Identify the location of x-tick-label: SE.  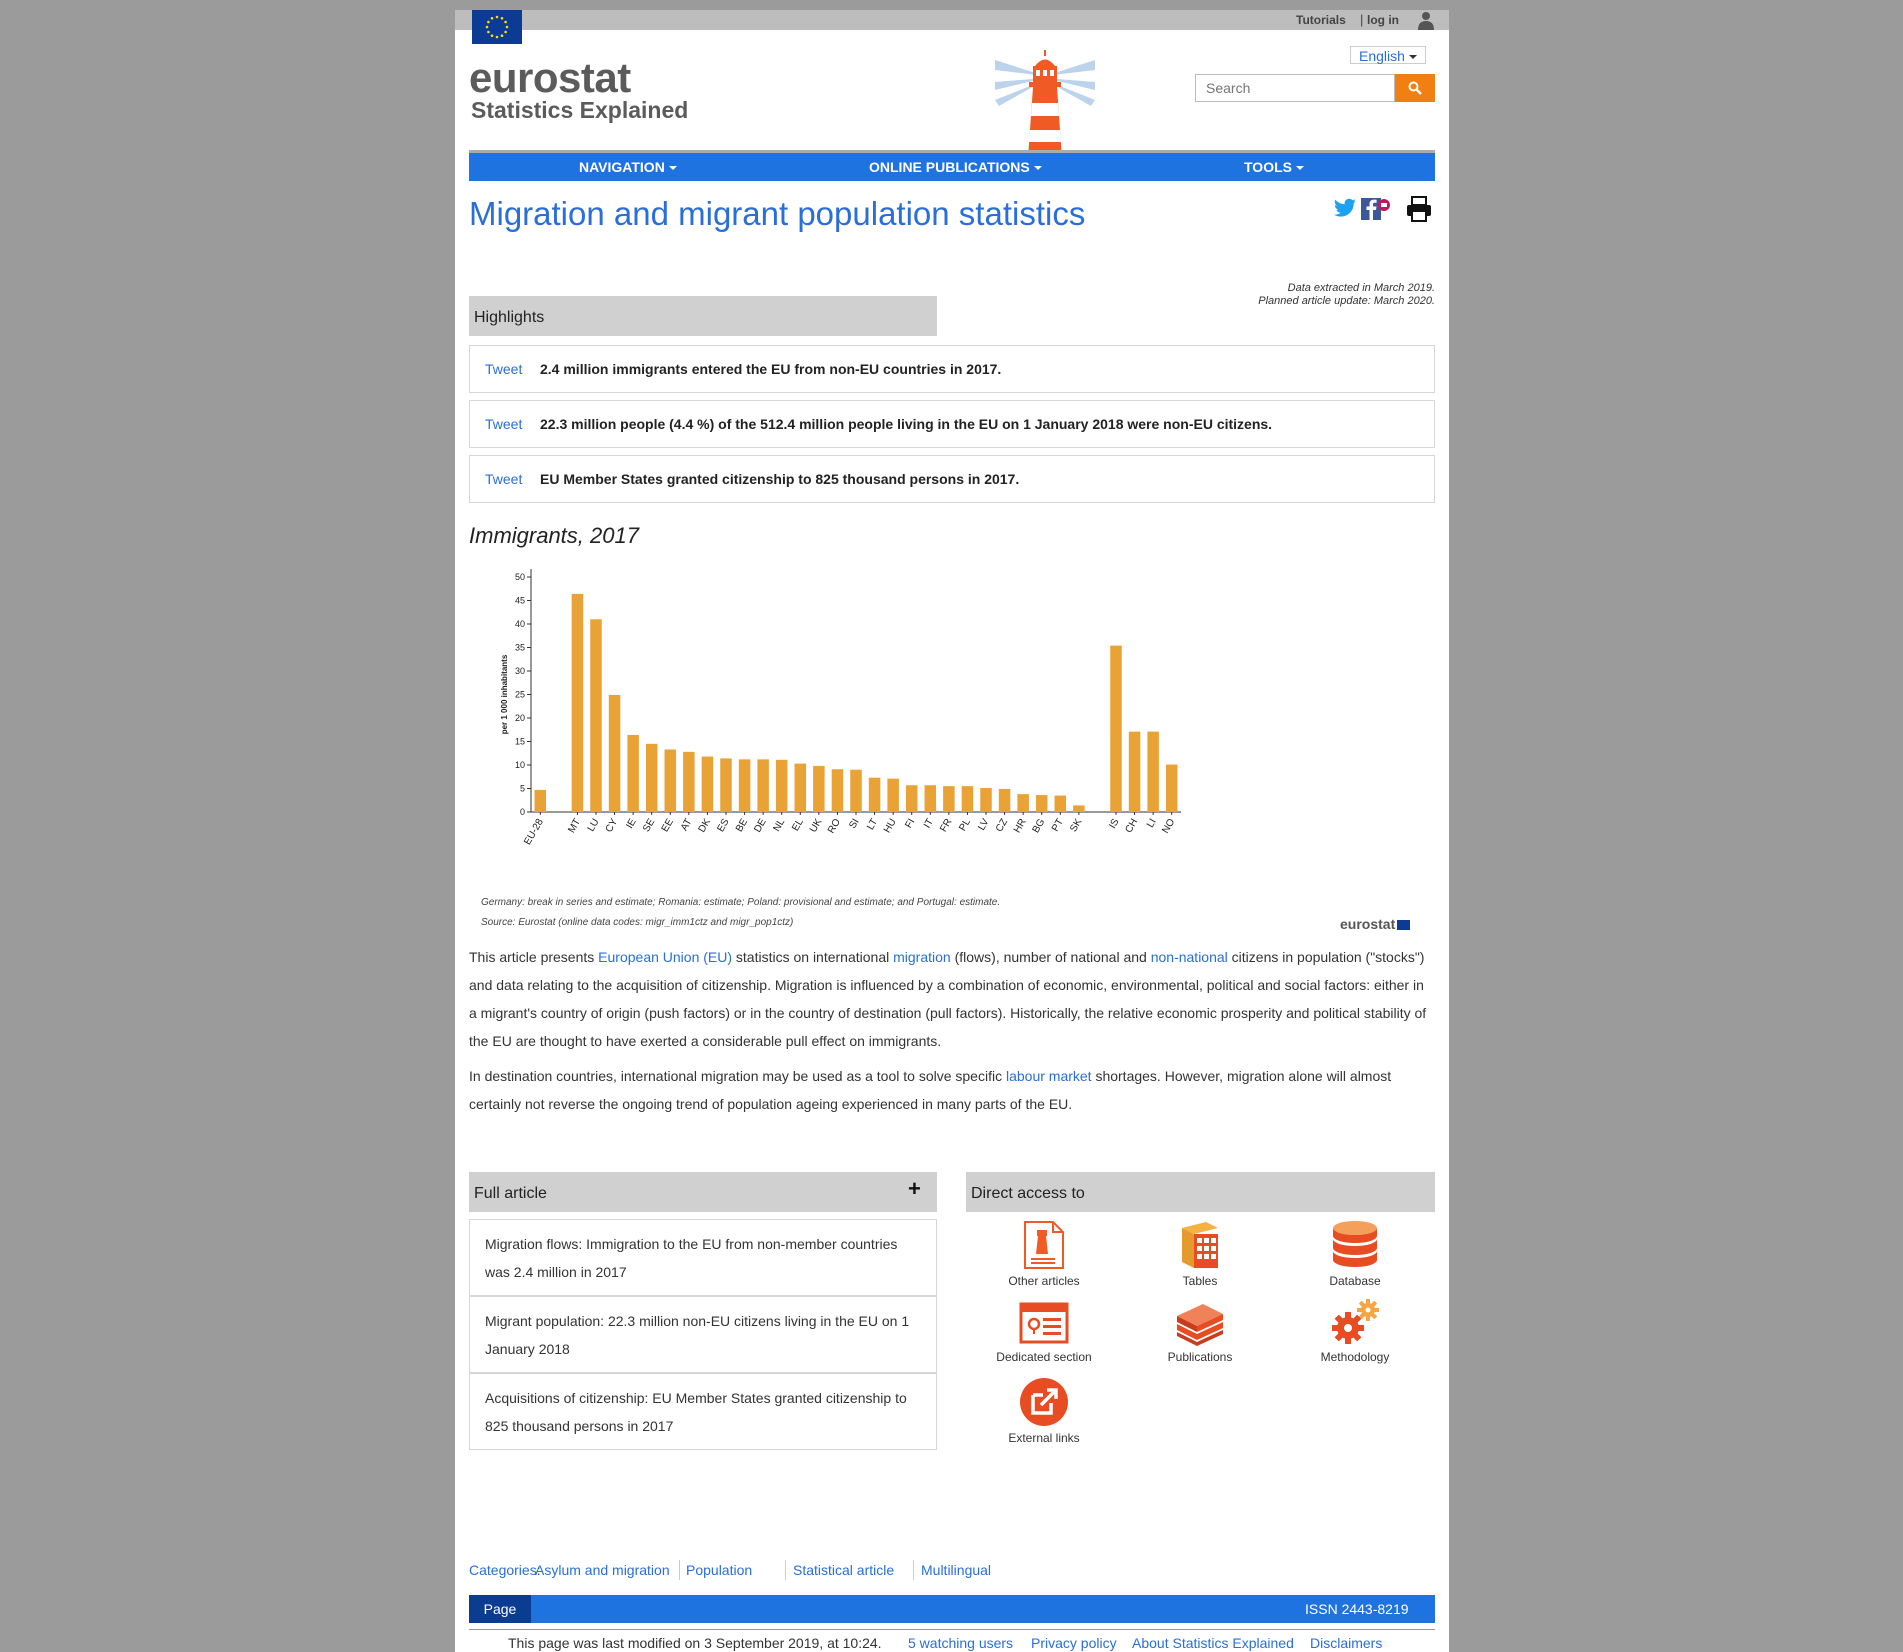
(649, 825).